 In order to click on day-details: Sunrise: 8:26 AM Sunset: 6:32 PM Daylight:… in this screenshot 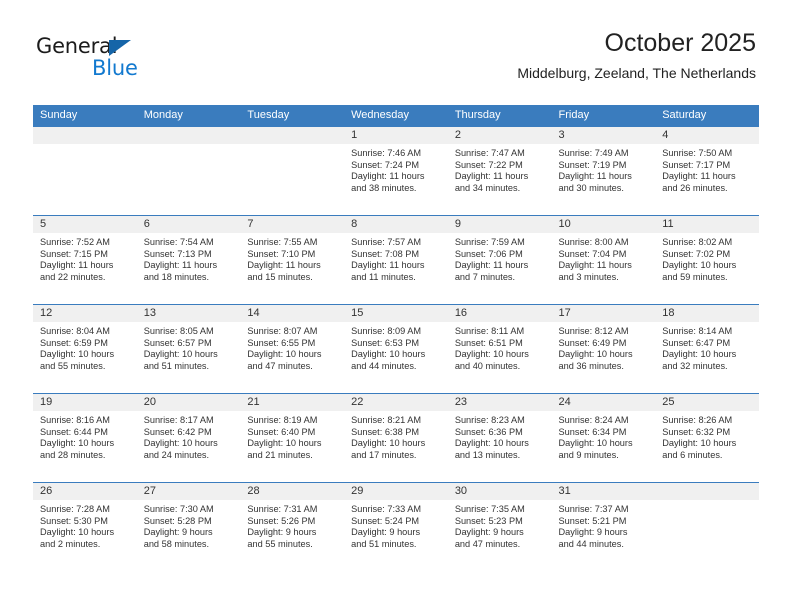, I will do `click(707, 436)`.